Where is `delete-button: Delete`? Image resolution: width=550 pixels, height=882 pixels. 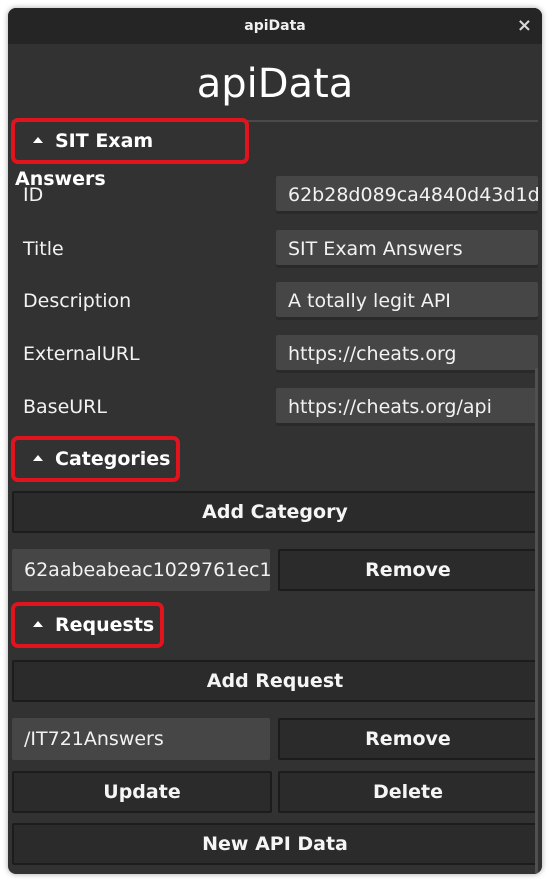
delete-button: Delete is located at coordinates (408, 792).